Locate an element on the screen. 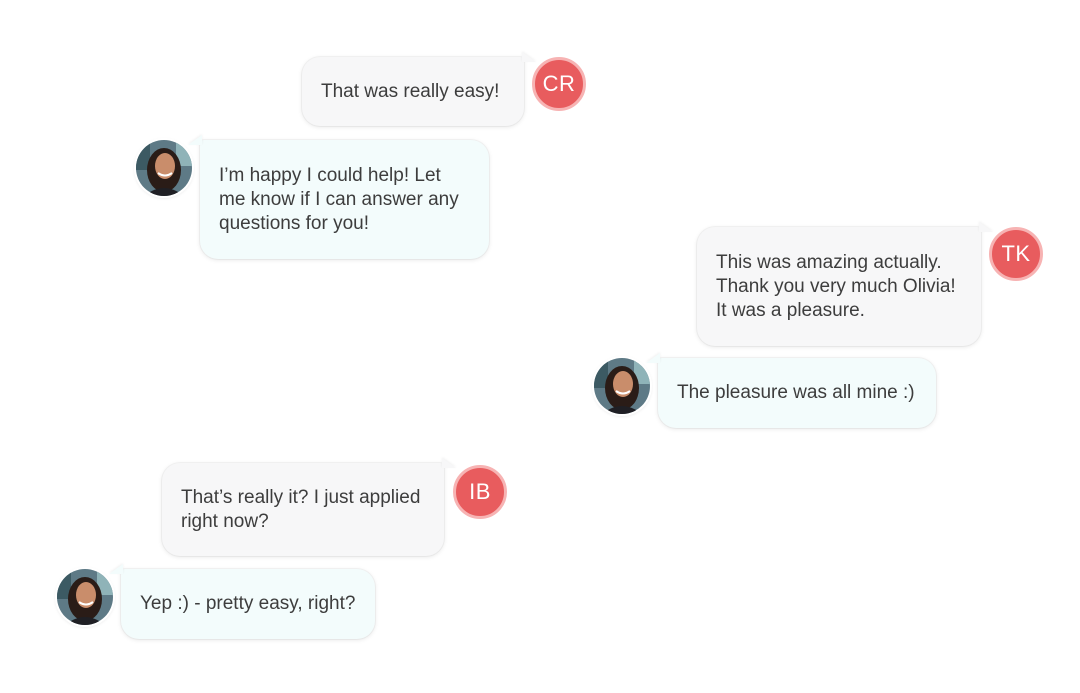  message-bubble: The pleasure was all mine :) is located at coordinates (797, 393).